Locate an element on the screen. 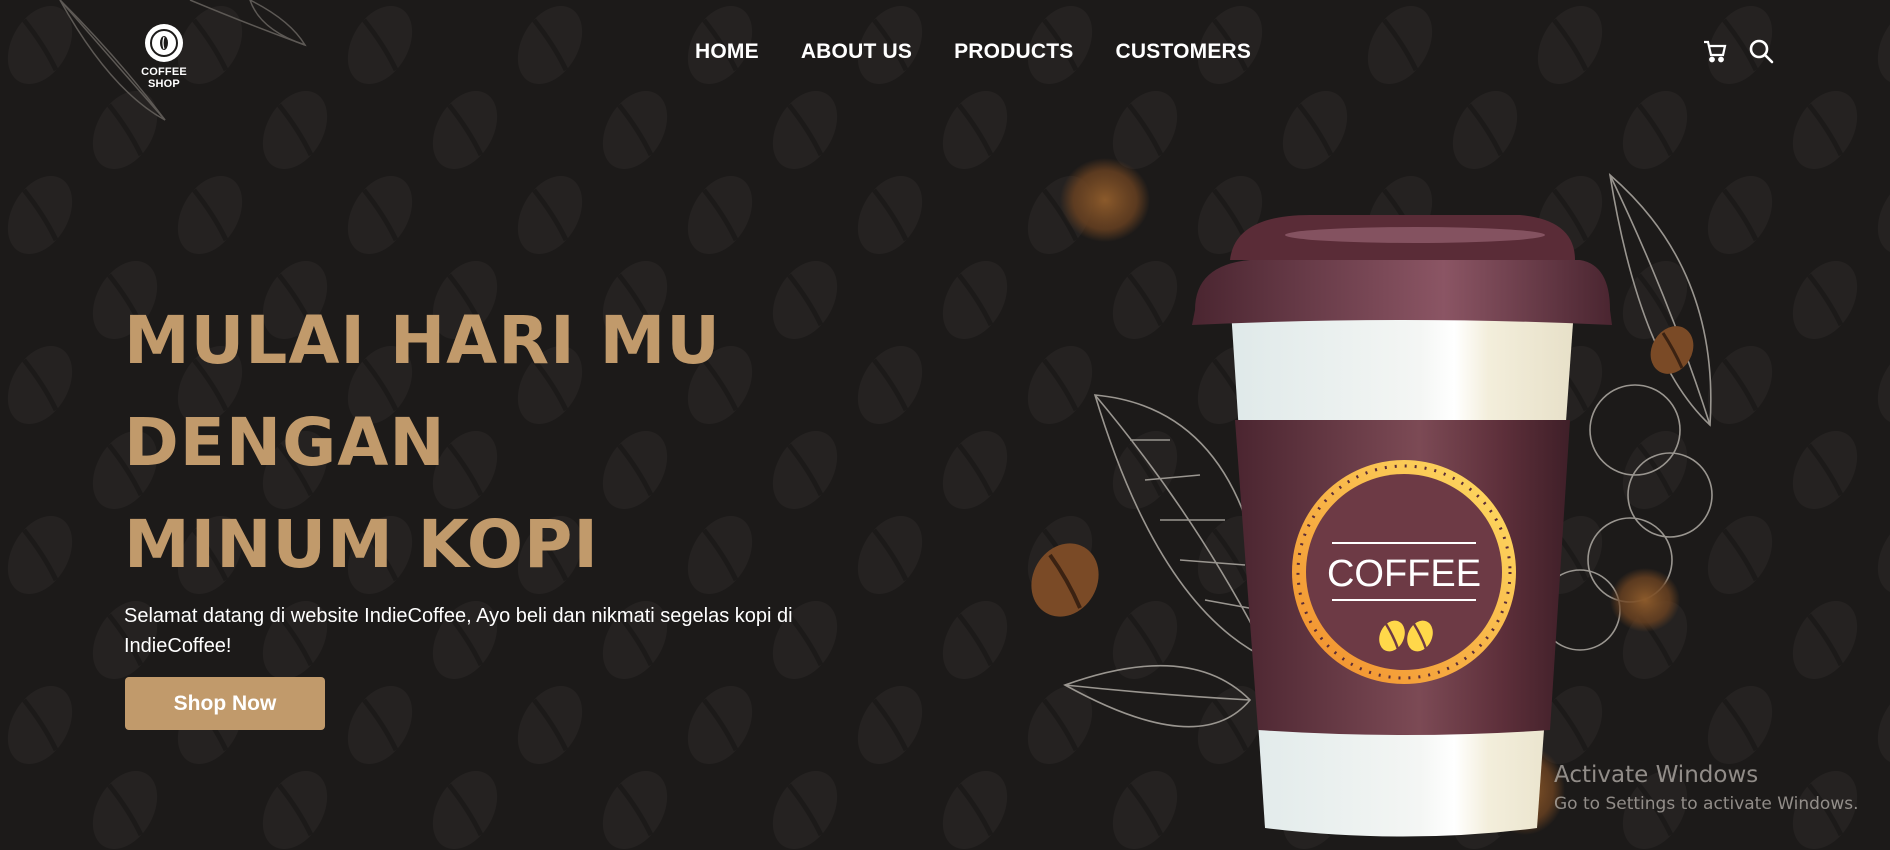 This screenshot has width=1890, height=850. main-nav: HOME ABOUT US PRODUCTS CUSTOMERS is located at coordinates (973, 52).